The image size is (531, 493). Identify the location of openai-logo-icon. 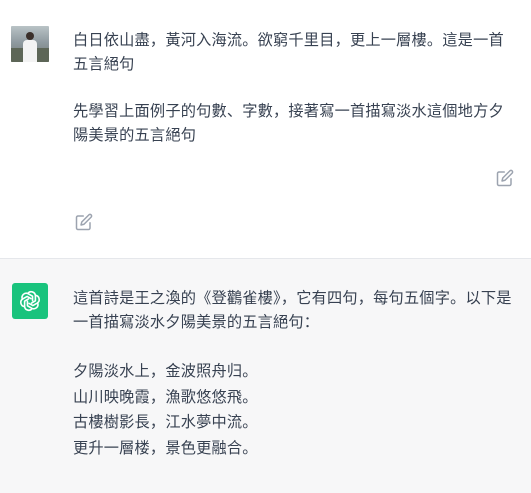
(30, 301).